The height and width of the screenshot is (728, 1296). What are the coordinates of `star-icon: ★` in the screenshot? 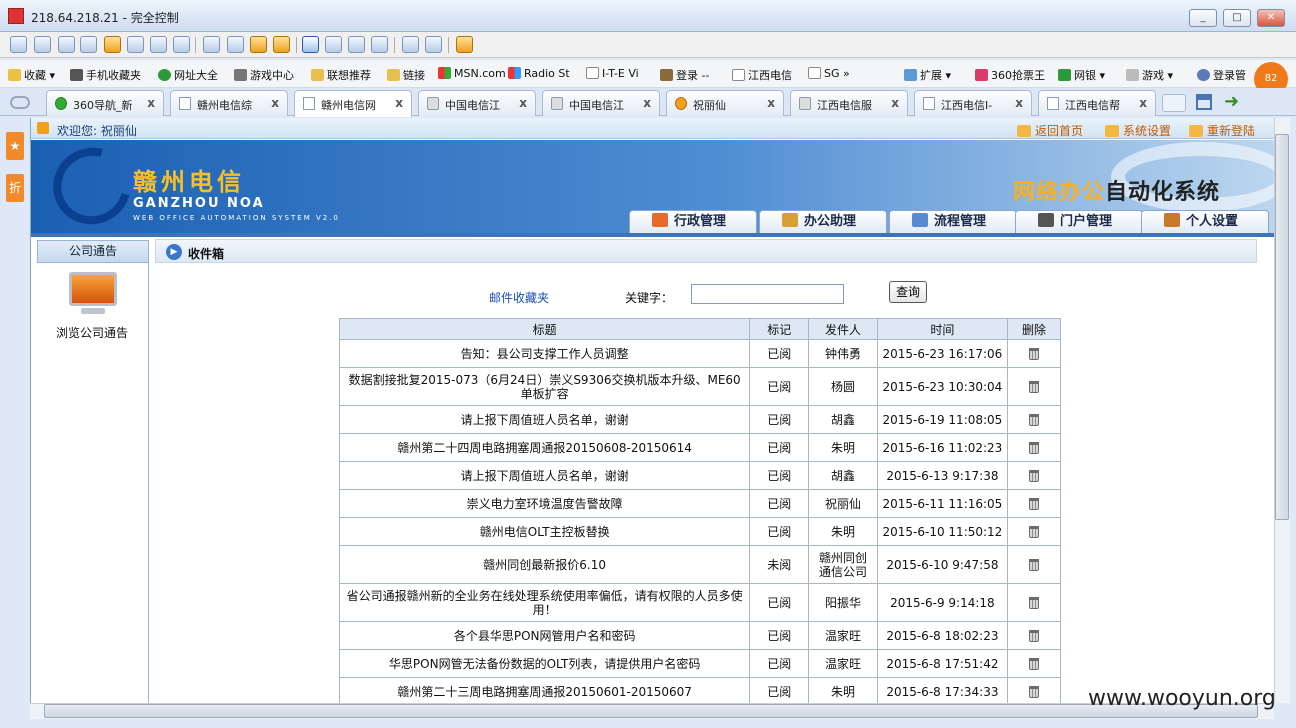 It's located at (15, 146).